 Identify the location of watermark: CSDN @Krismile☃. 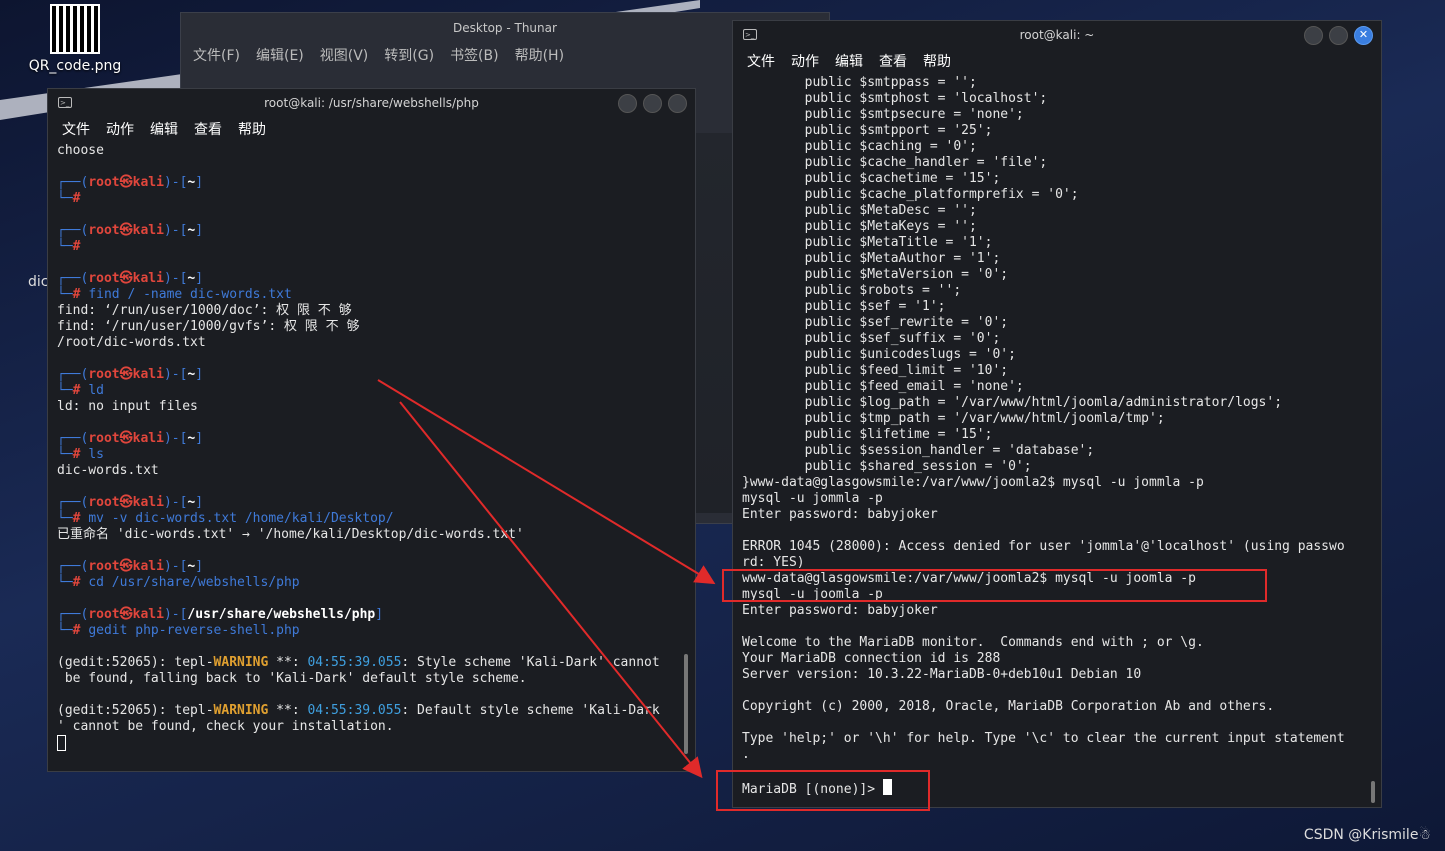
(1367, 835).